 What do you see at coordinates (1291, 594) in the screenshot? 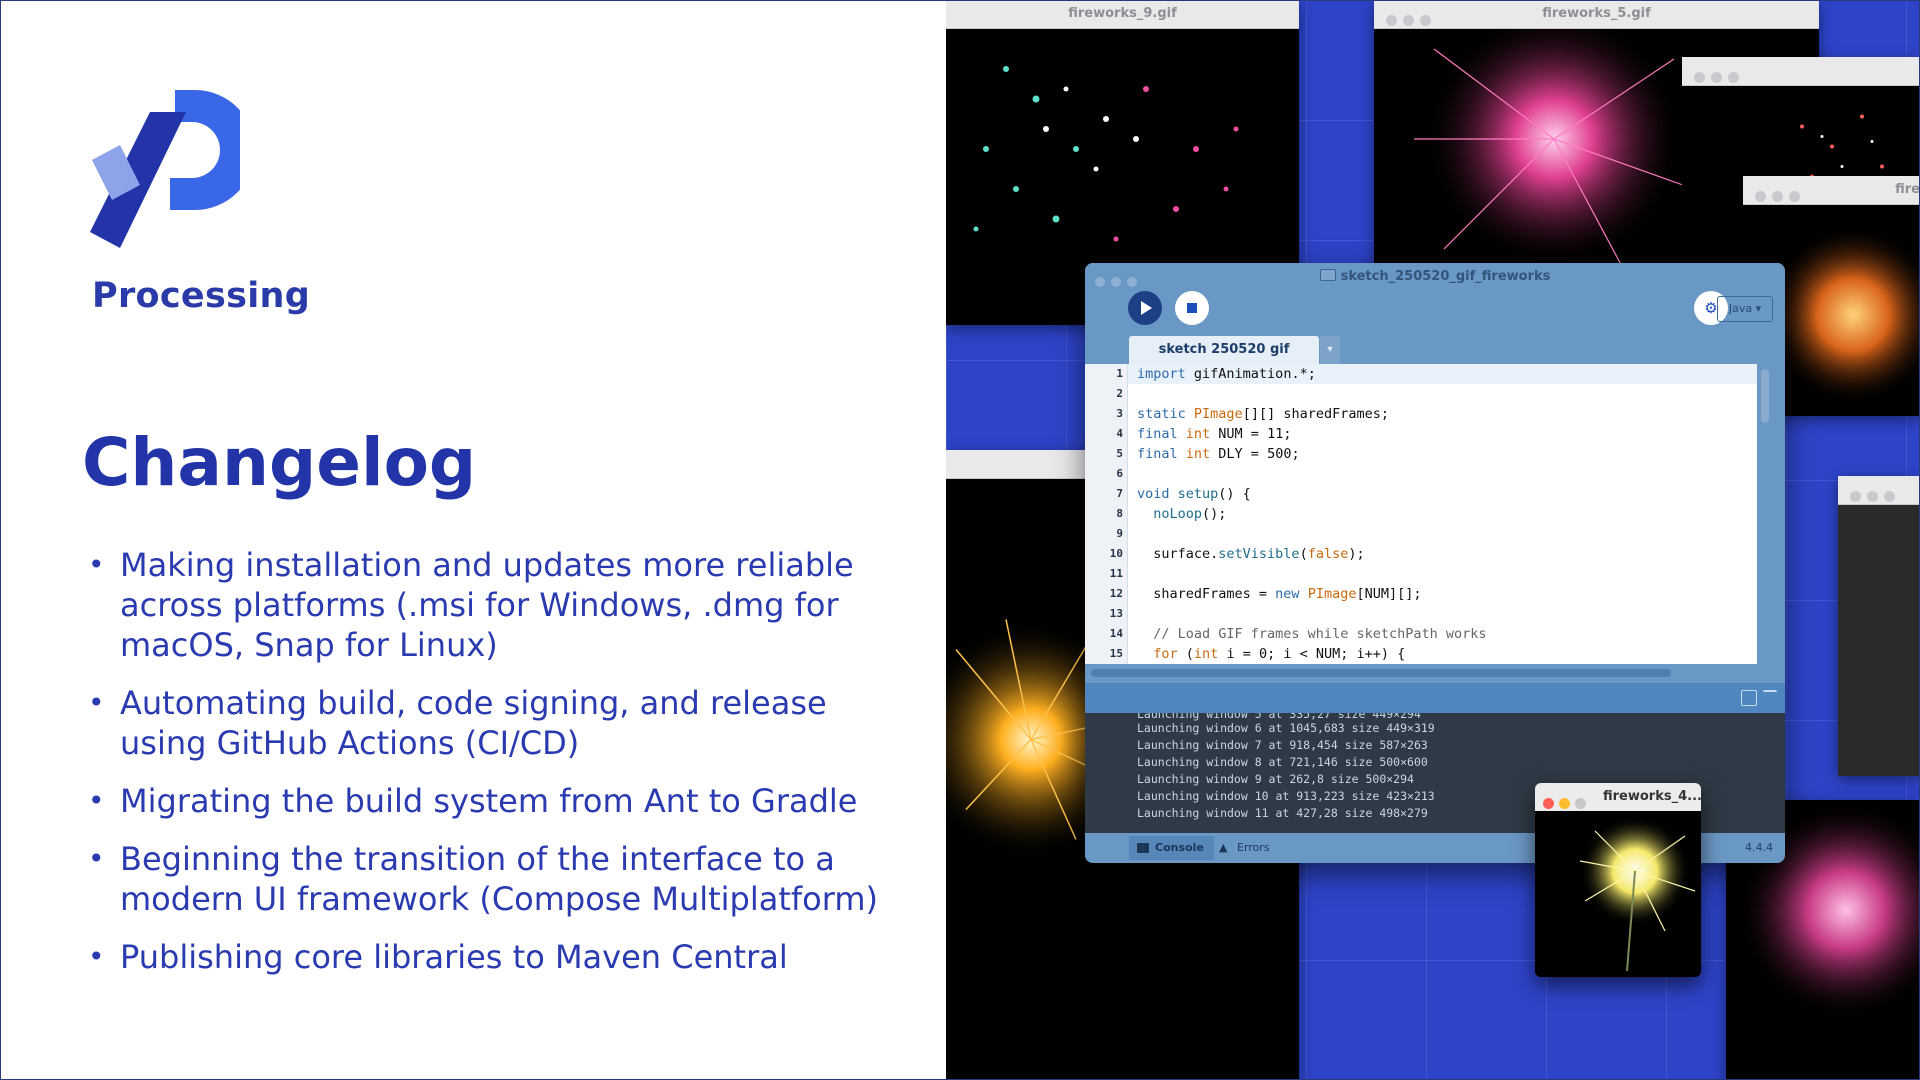
I see `code-token: new` at bounding box center [1291, 594].